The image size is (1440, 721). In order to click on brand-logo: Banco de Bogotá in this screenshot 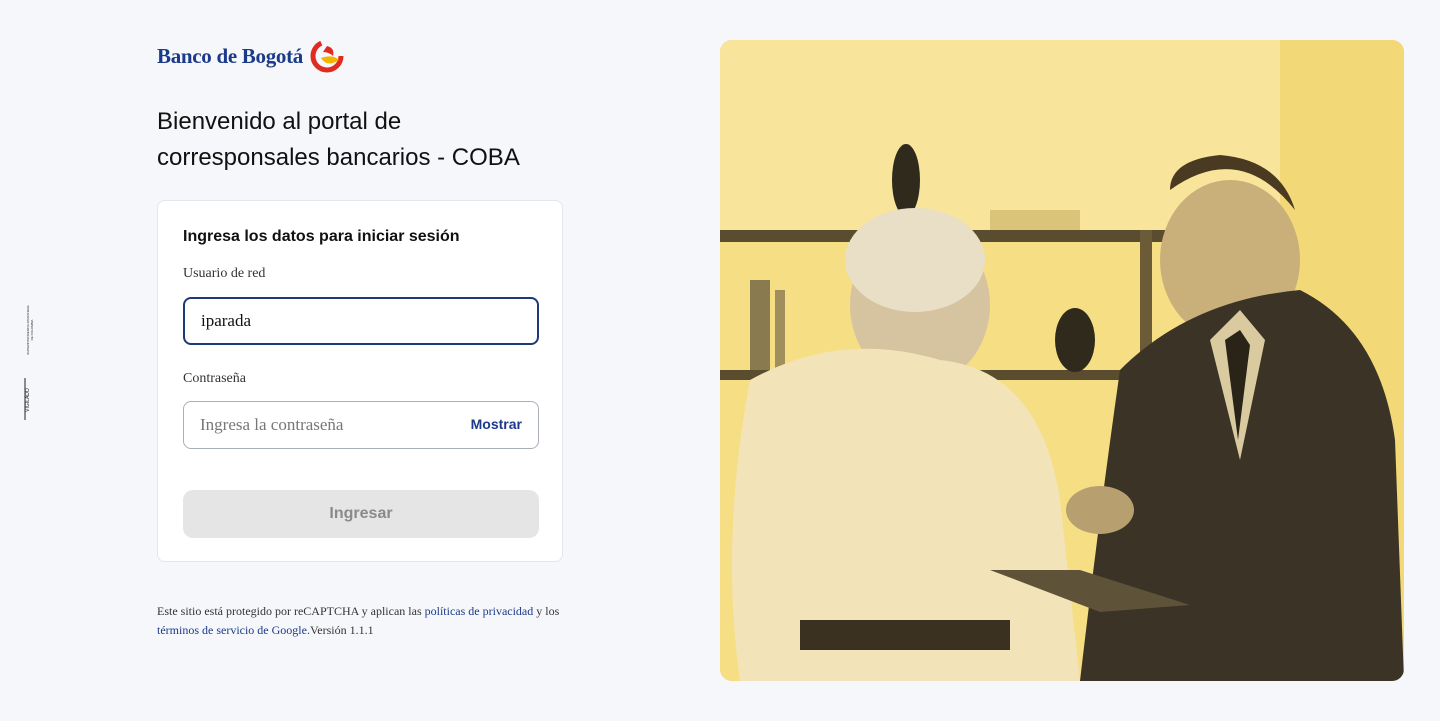, I will do `click(251, 56)`.